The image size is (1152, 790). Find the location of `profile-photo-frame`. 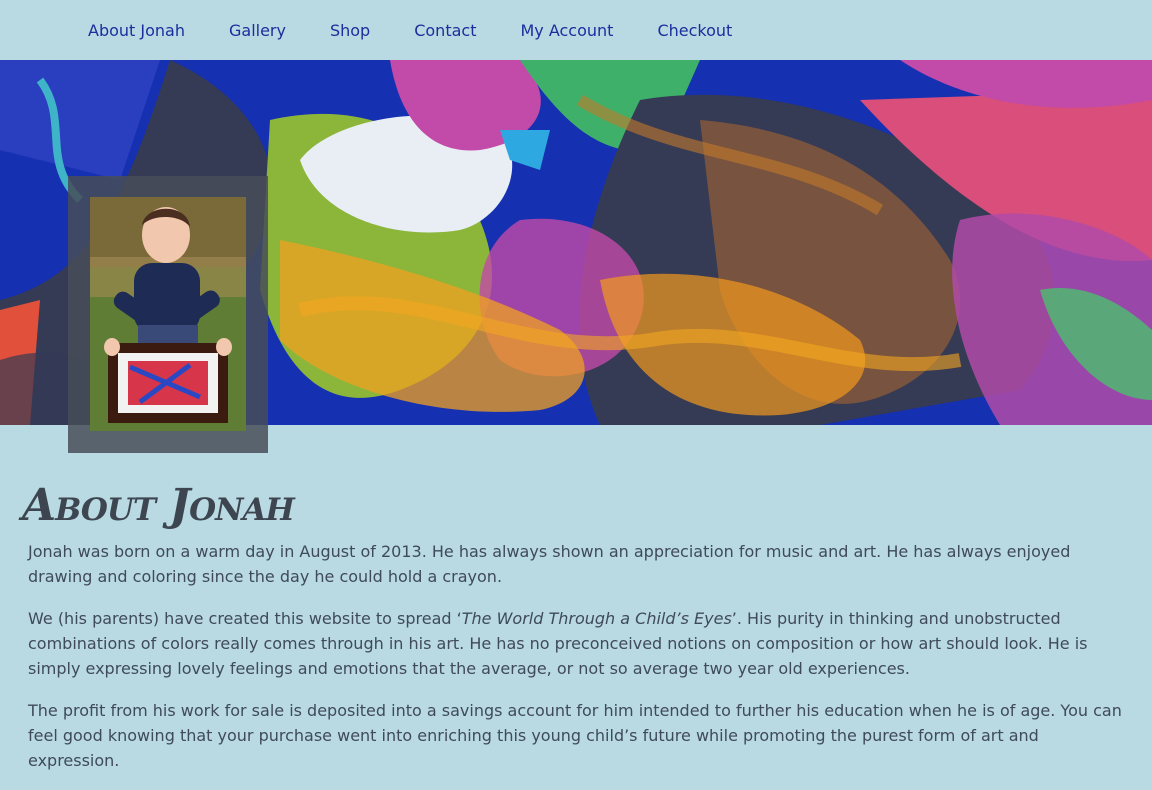

profile-photo-frame is located at coordinates (168, 314).